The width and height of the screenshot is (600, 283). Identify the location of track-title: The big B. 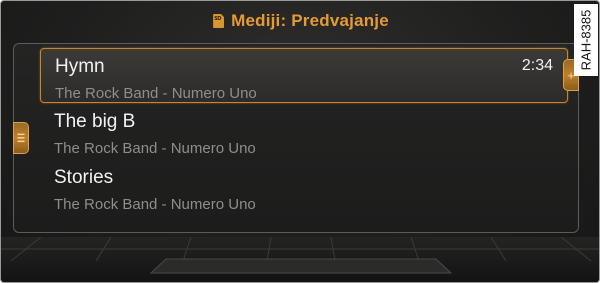
(95, 121).